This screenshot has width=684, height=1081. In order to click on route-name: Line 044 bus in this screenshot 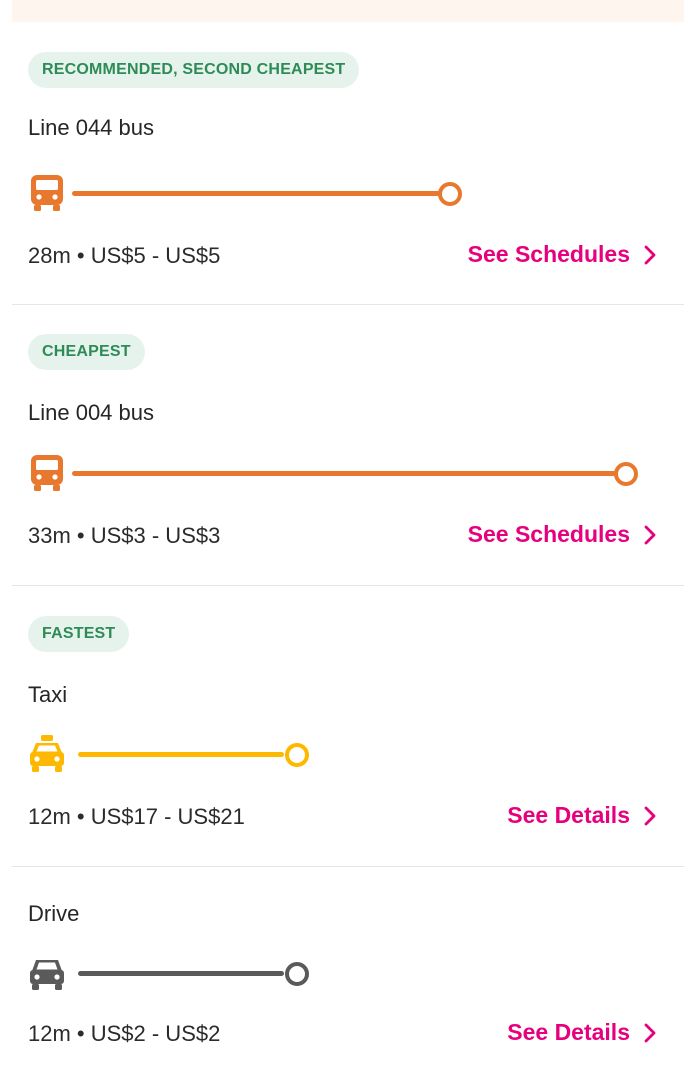, I will do `click(91, 127)`.